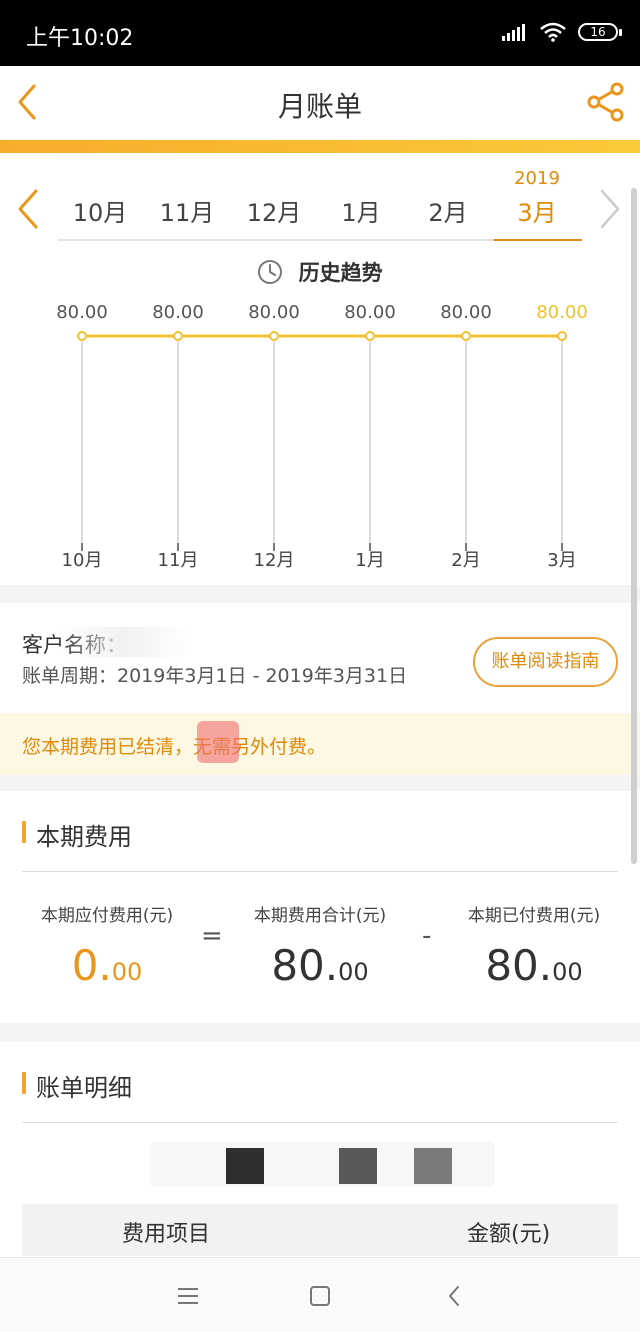 The width and height of the screenshot is (640, 1332). Describe the element at coordinates (534, 965) in the screenshot. I see `paid-fee-amount: 80.00` at that location.